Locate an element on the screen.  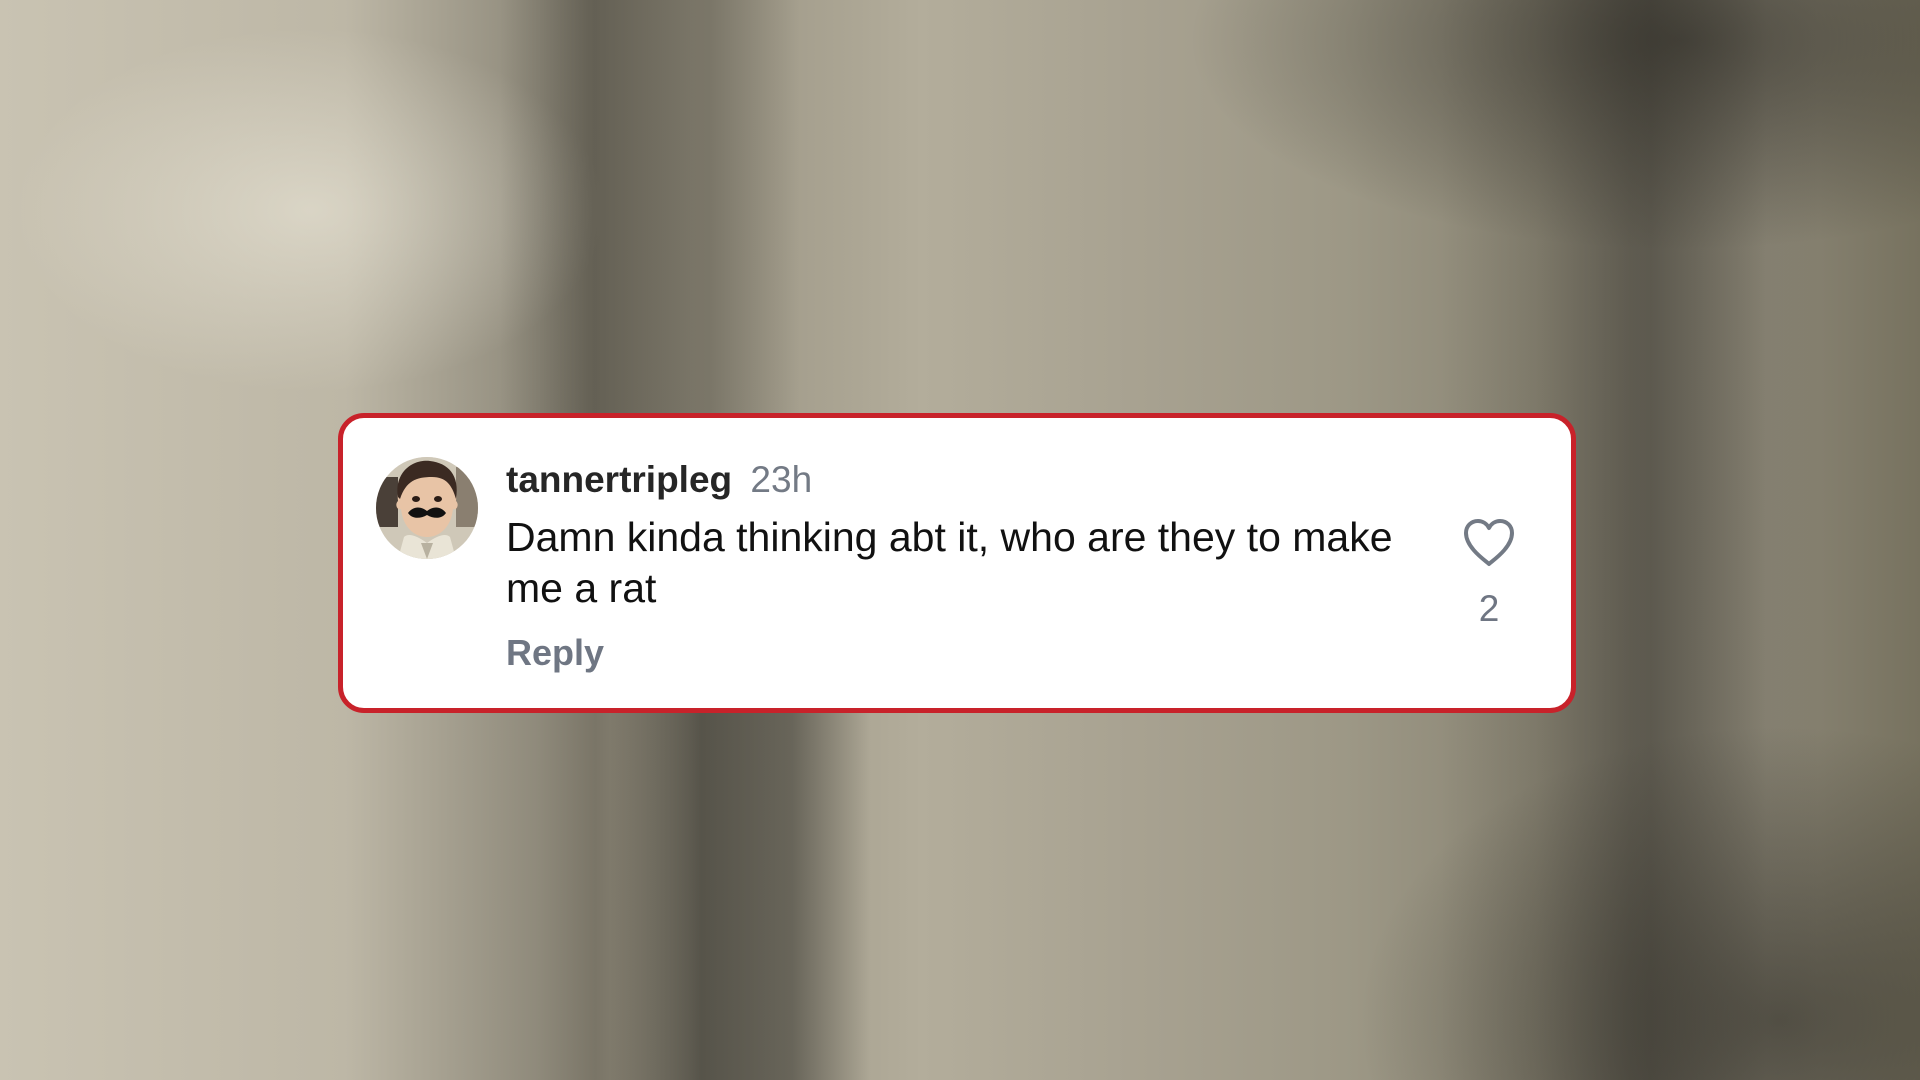
background-streak-bottom is located at coordinates (740, 890).